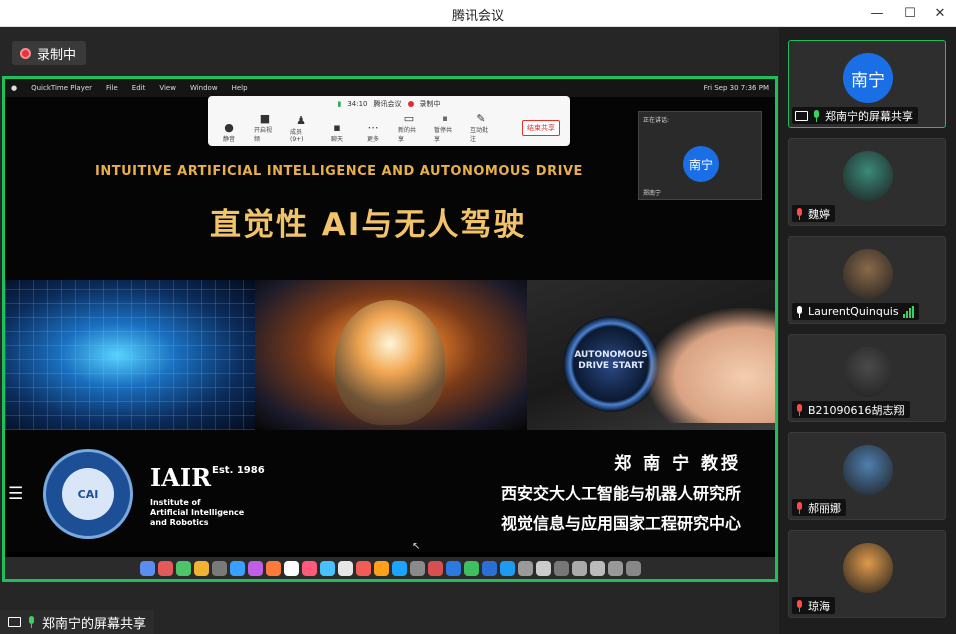 Image resolution: width=956 pixels, height=634 pixels. What do you see at coordinates (14, 88) in the screenshot?
I see `apple-icon: ●` at bounding box center [14, 88].